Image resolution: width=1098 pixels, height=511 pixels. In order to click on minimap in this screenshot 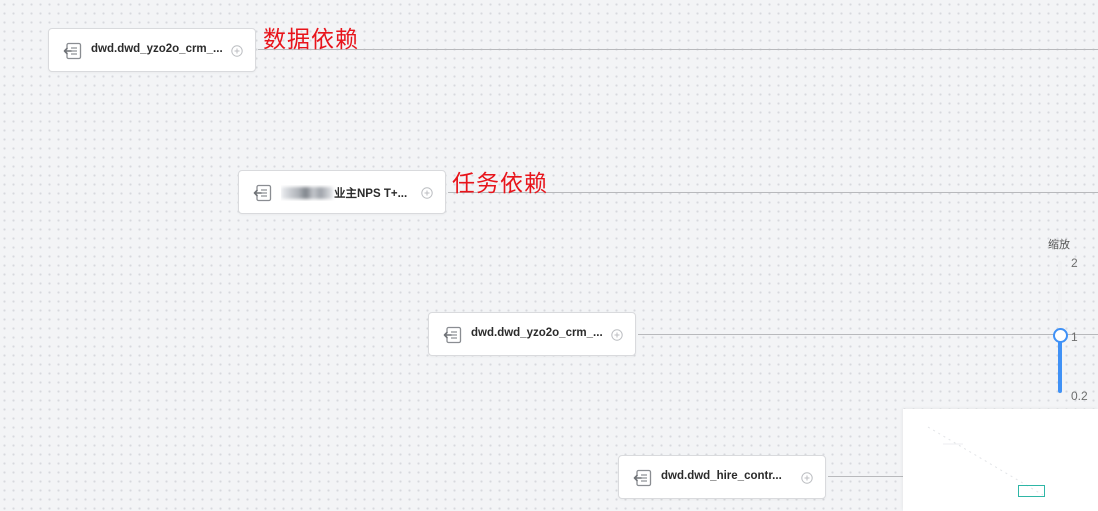, I will do `click(1000, 460)`.